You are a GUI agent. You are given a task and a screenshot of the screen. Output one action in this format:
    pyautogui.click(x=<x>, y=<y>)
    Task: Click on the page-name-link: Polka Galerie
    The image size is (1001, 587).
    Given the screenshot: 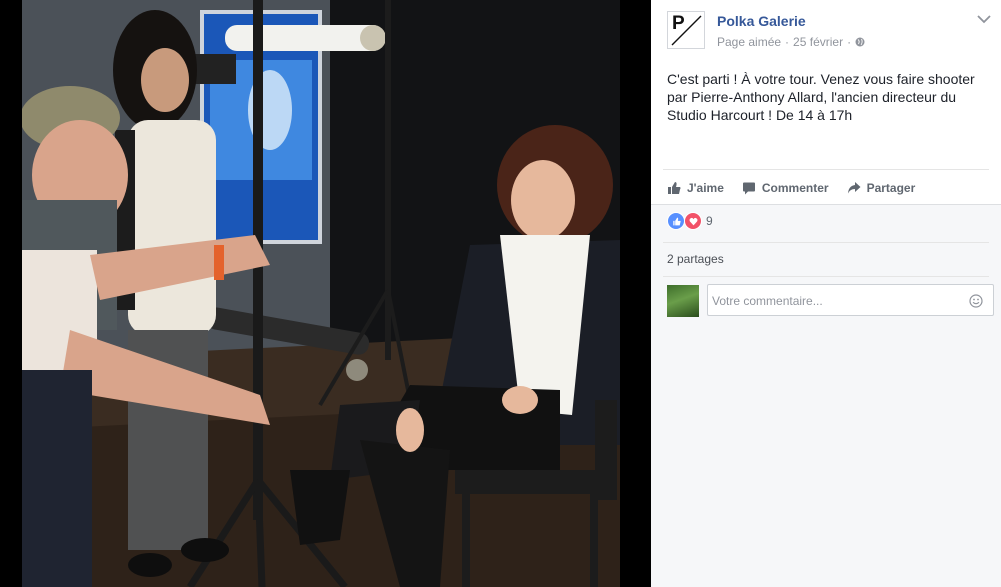 What is the action you would take?
    pyautogui.click(x=761, y=21)
    